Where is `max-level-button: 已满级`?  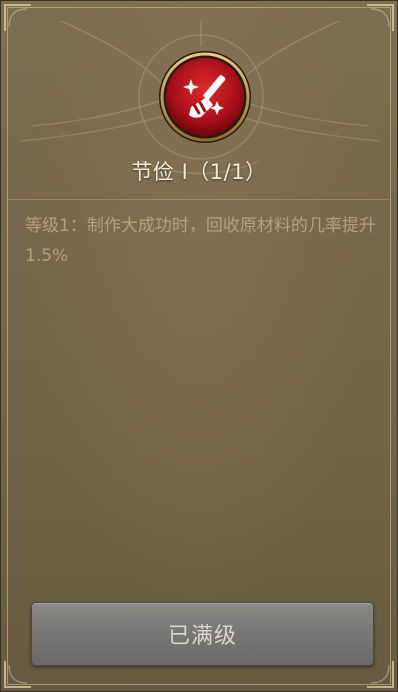 max-level-button: 已满级 is located at coordinates (202, 634).